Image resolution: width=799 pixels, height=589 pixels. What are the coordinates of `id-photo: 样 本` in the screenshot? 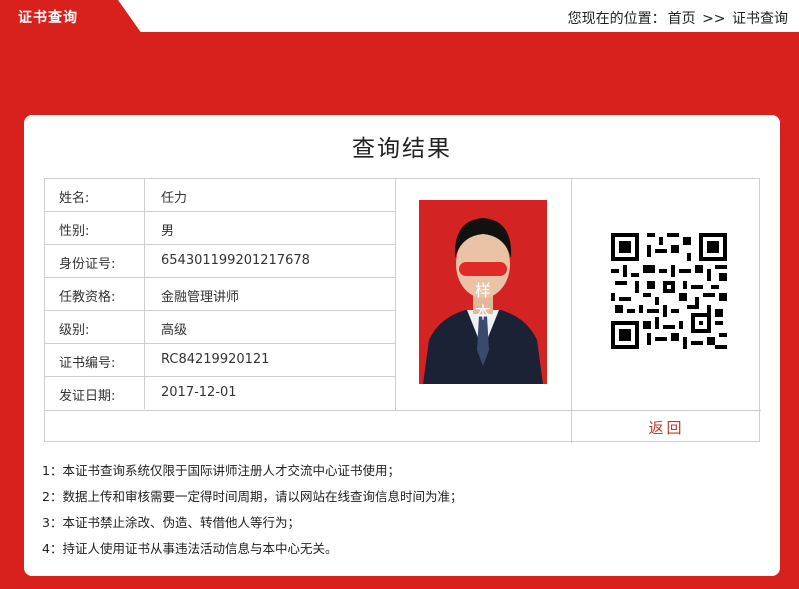 It's located at (483, 292).